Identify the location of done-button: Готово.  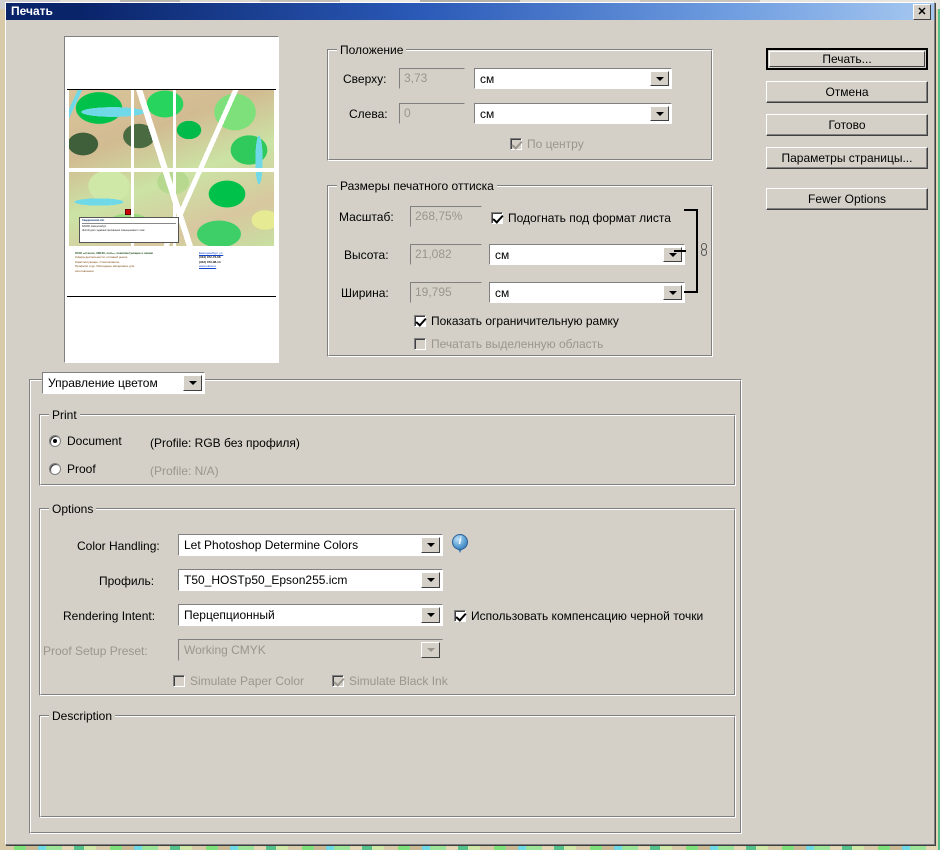
(847, 125).